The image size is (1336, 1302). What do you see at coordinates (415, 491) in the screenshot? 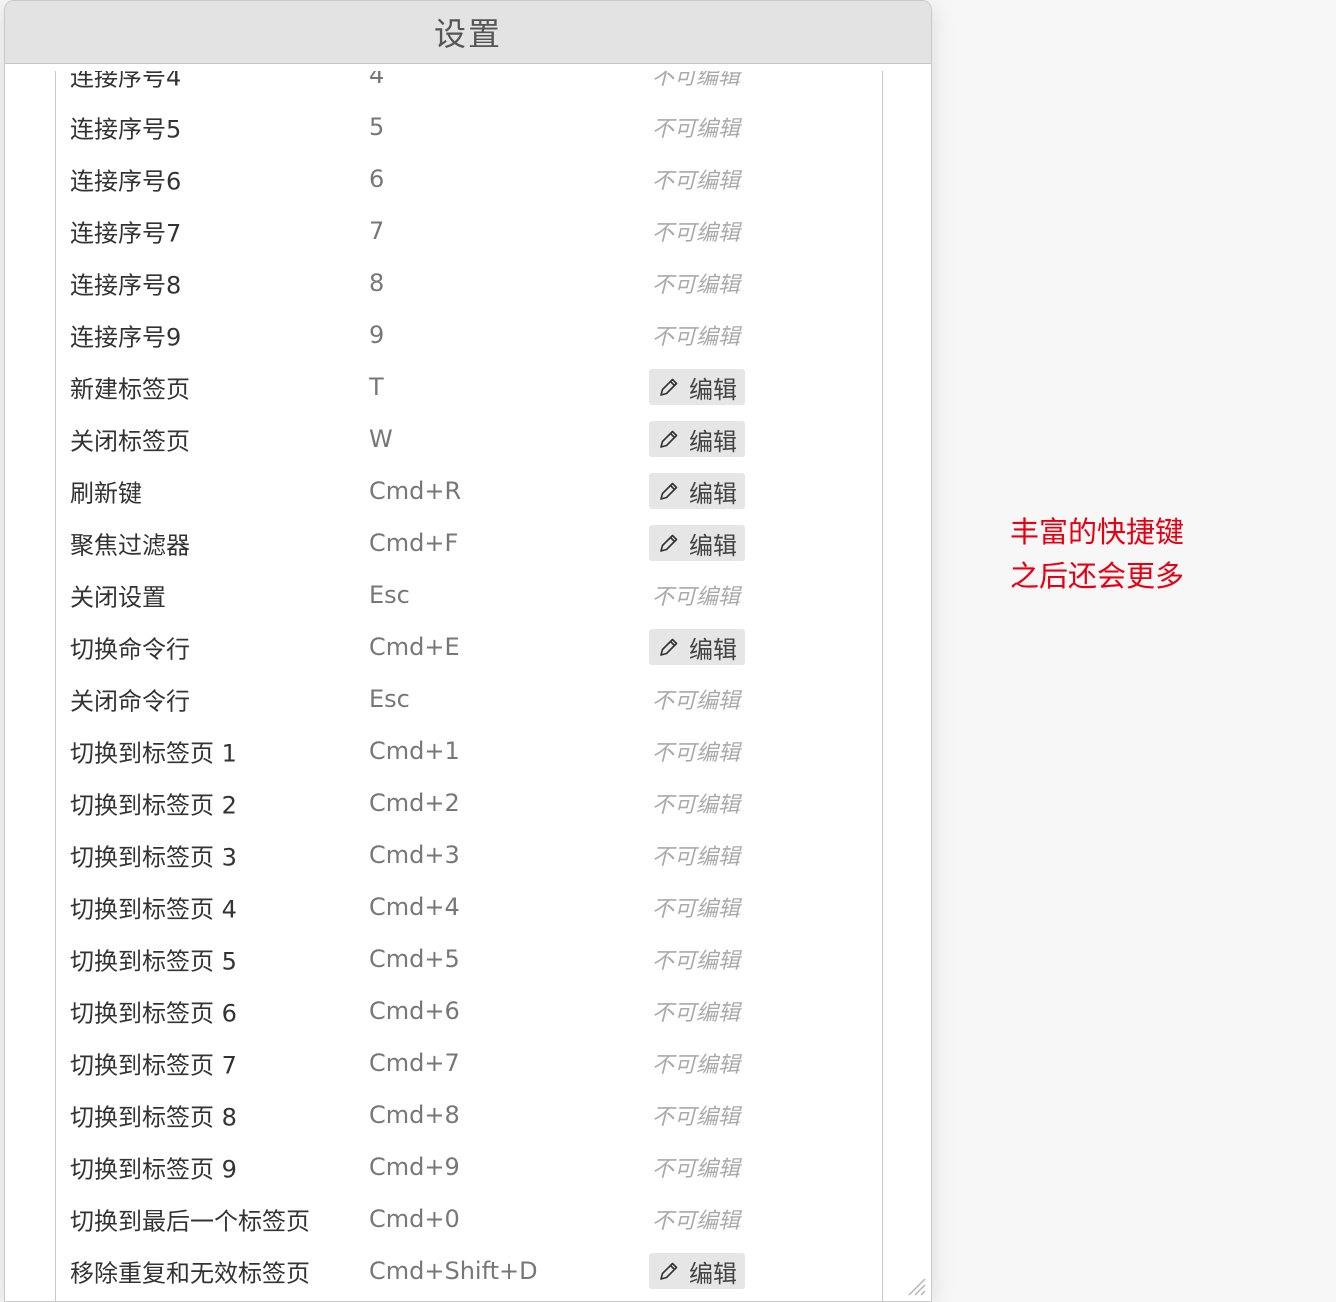
I see `shortcut-key: Cmd+R` at bounding box center [415, 491].